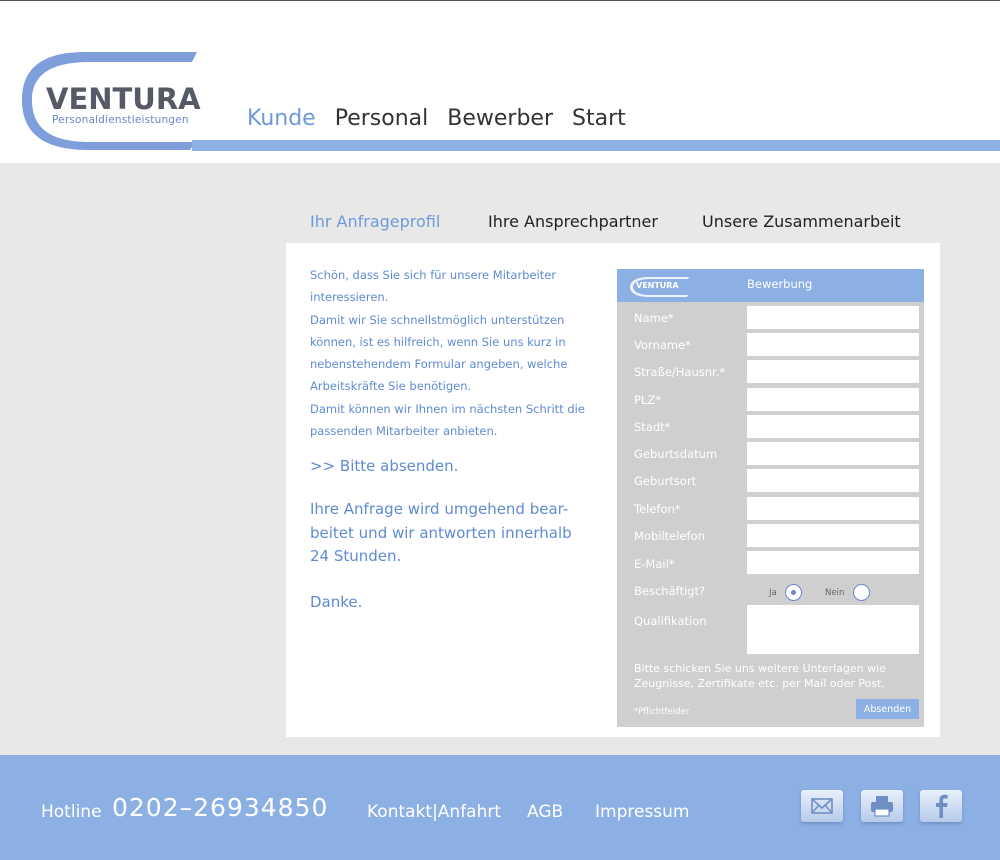 This screenshot has width=1000, height=860. What do you see at coordinates (436, 118) in the screenshot?
I see `main-nav: Kunde Personal Bewerber Start` at bounding box center [436, 118].